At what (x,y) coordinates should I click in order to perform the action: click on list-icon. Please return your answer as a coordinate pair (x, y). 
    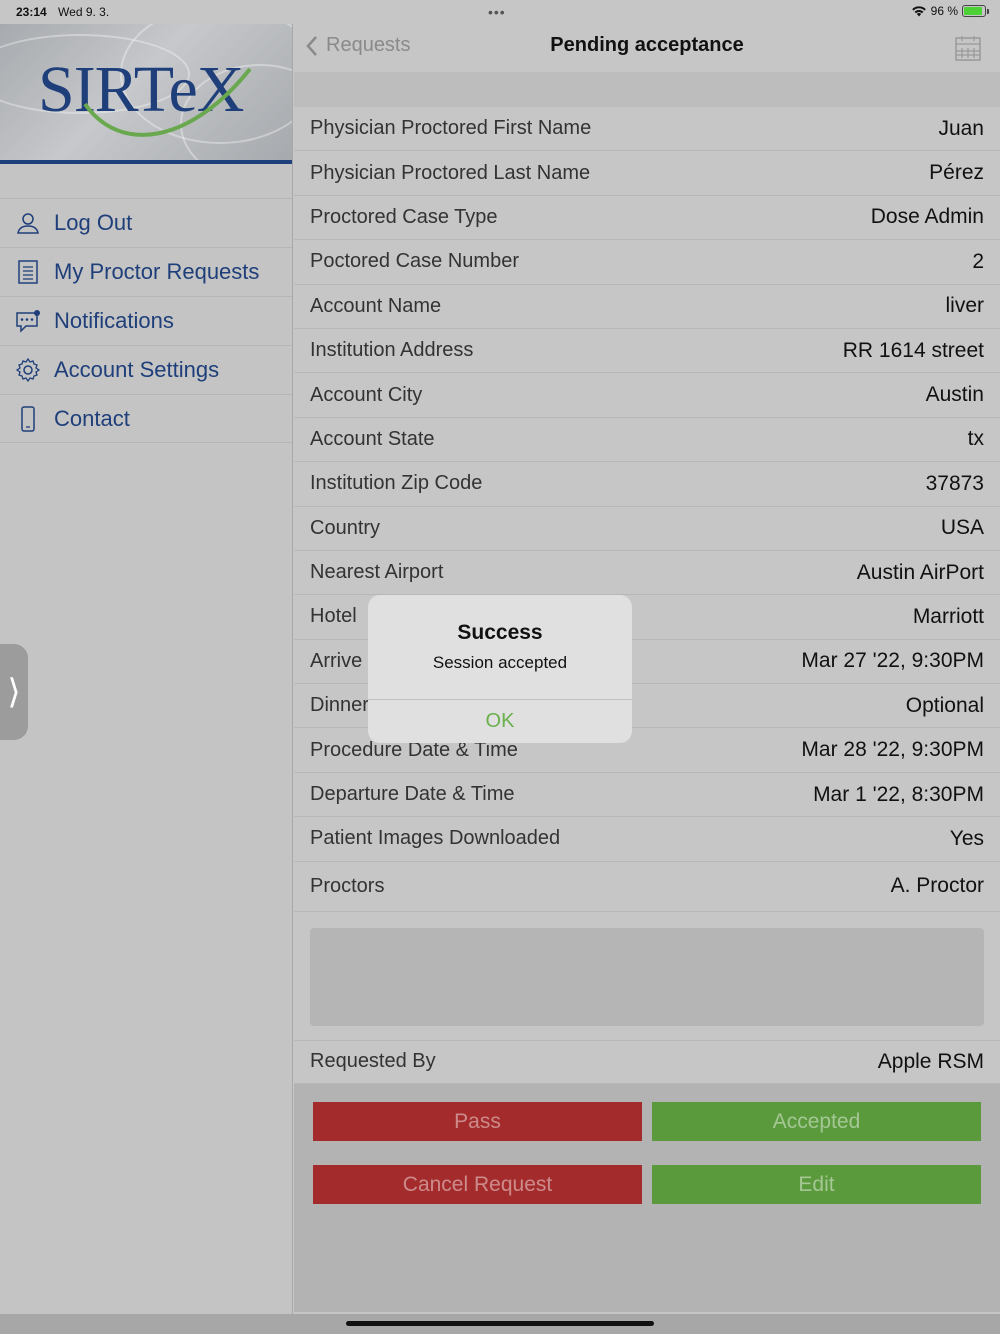
    Looking at the image, I should click on (28, 272).